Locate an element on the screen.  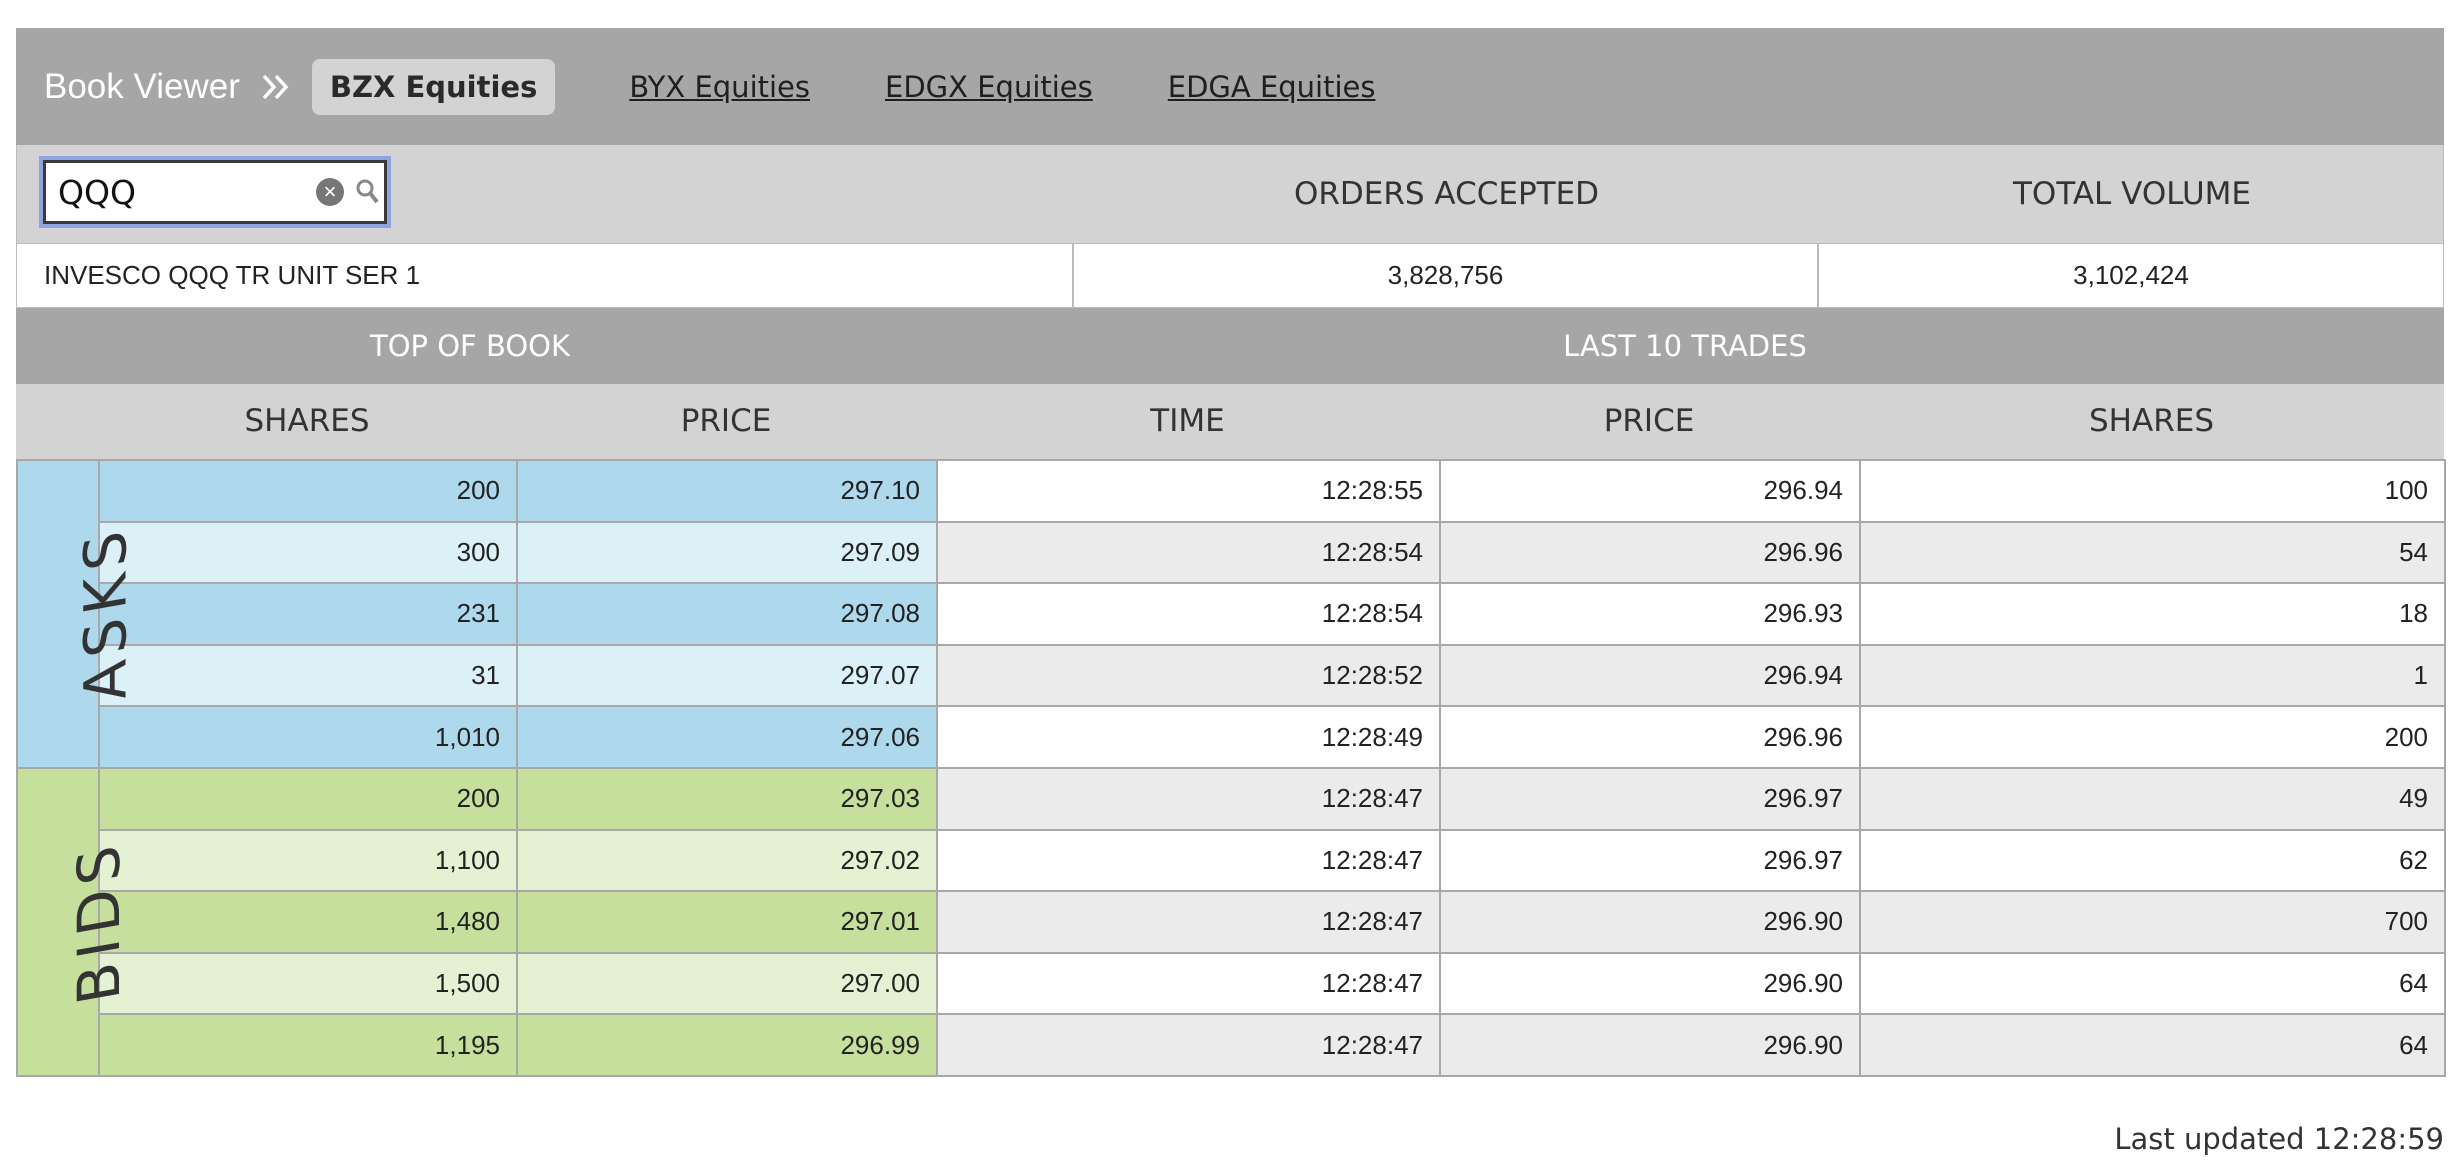
trade-shares: 200 is located at coordinates (2152, 737).